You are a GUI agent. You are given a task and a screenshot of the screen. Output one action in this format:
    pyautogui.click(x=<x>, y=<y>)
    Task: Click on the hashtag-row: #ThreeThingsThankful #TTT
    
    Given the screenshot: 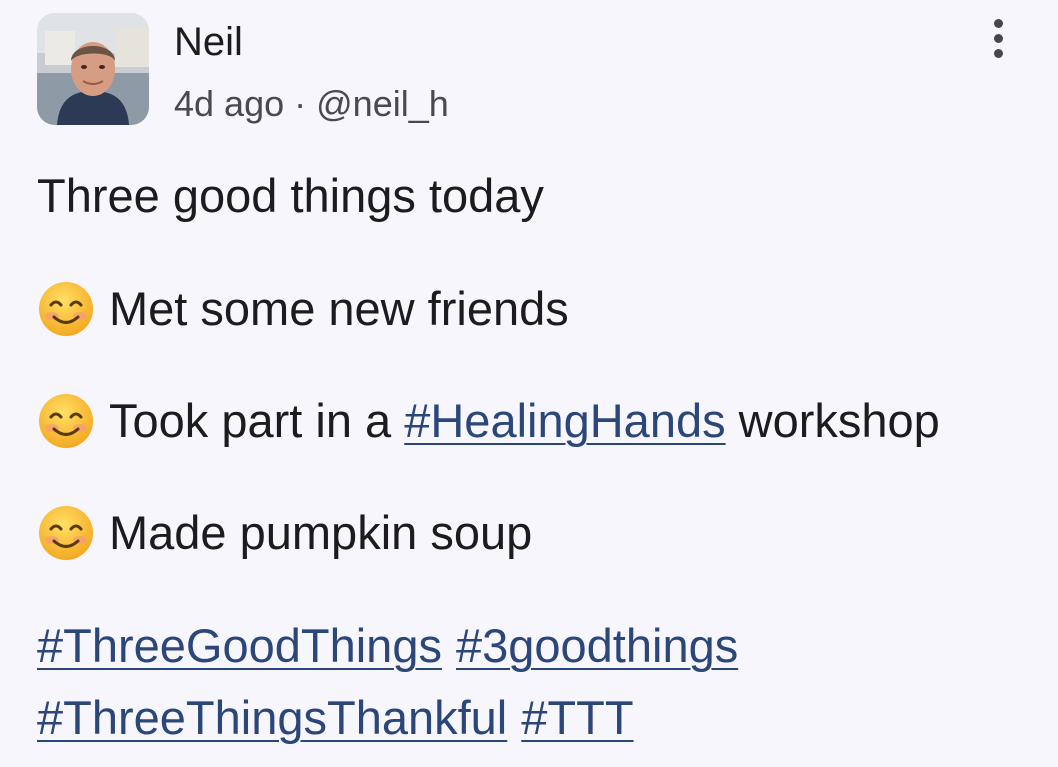 What is the action you would take?
    pyautogui.click(x=342, y=718)
    